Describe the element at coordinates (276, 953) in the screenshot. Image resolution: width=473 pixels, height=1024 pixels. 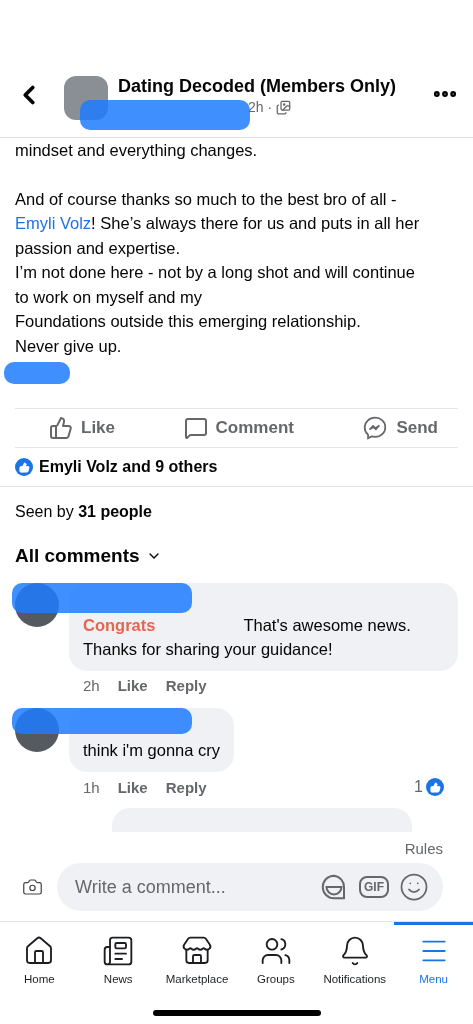
I see `nav-tab: Groups` at that location.